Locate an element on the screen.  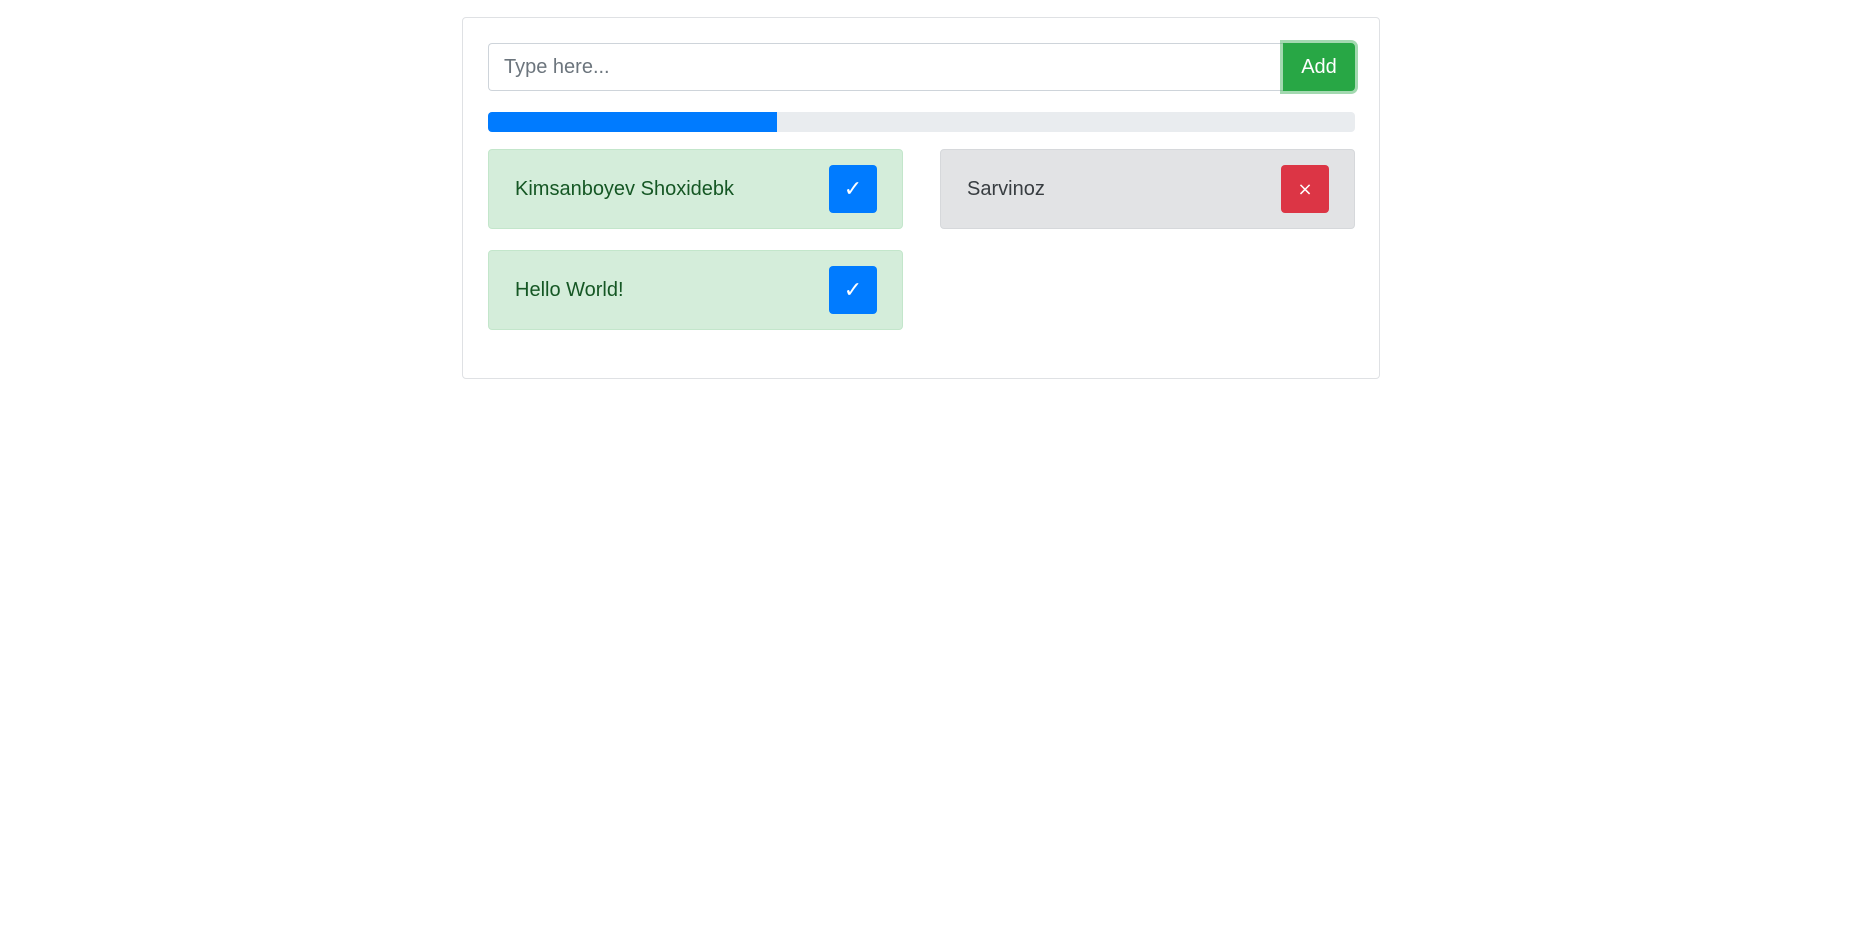
progress-bar is located at coordinates (921, 122).